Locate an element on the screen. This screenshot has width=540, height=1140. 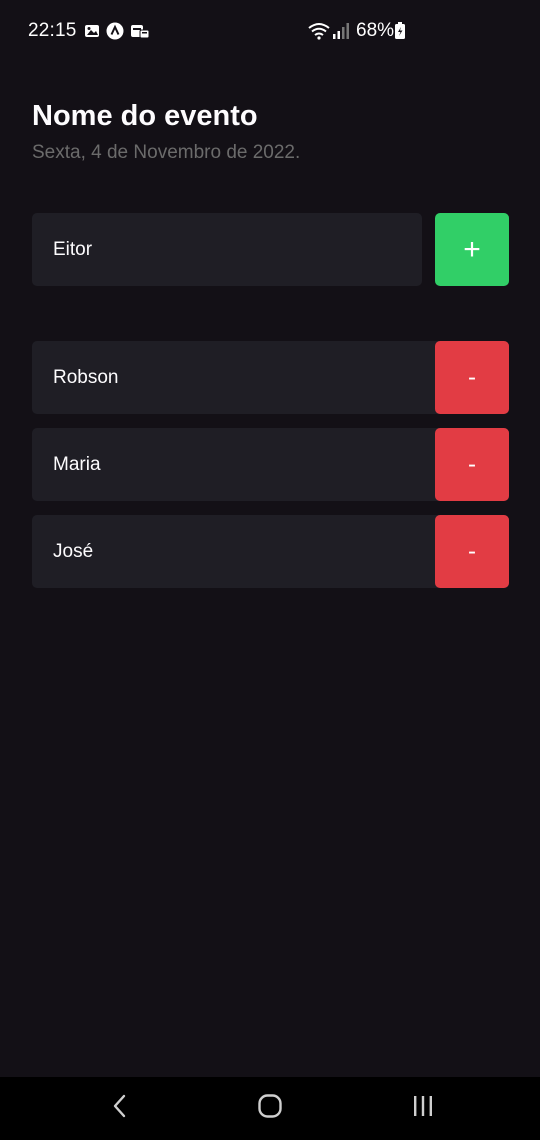
notification-icon is located at coordinates (140, 33).